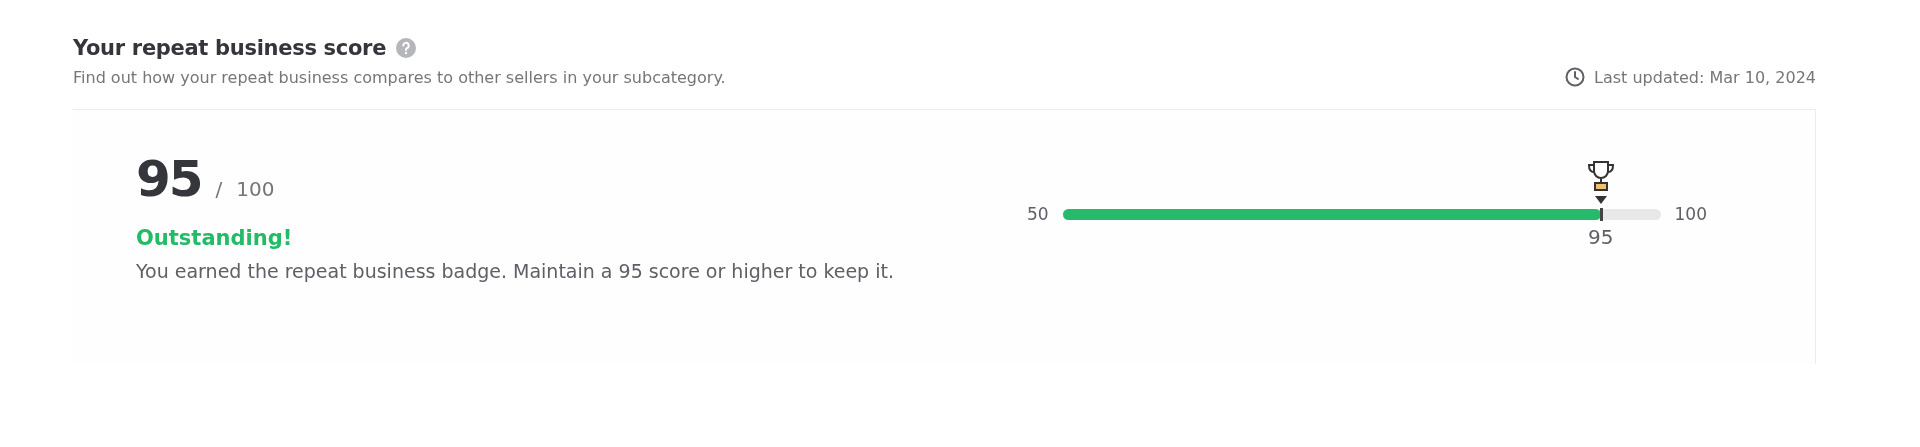 This screenshot has height=447, width=1920. Describe the element at coordinates (255, 189) in the screenshot. I see `score-max: 100` at that location.